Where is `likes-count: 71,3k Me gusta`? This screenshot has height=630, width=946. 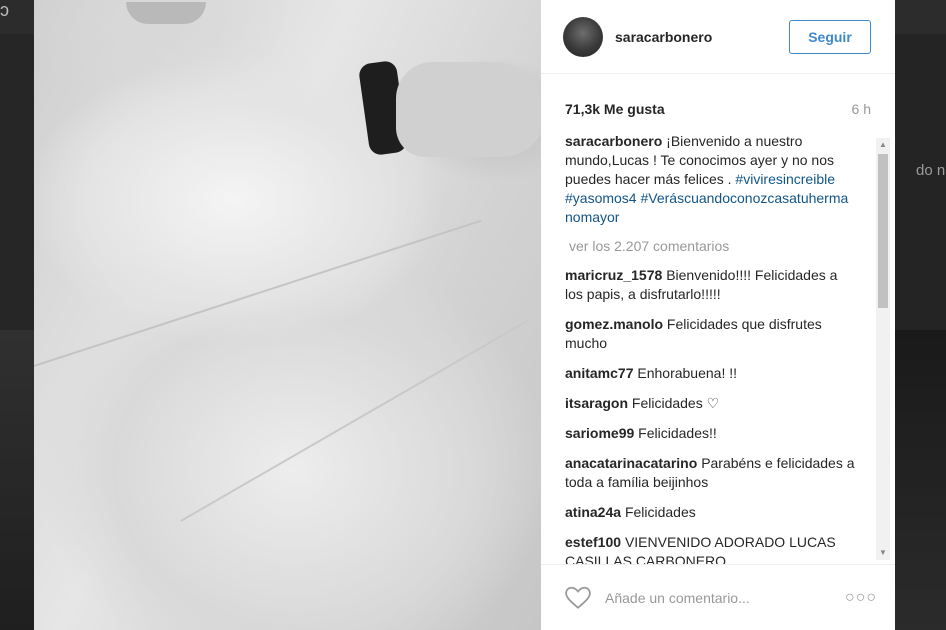
likes-count: 71,3k Me gusta is located at coordinates (615, 109).